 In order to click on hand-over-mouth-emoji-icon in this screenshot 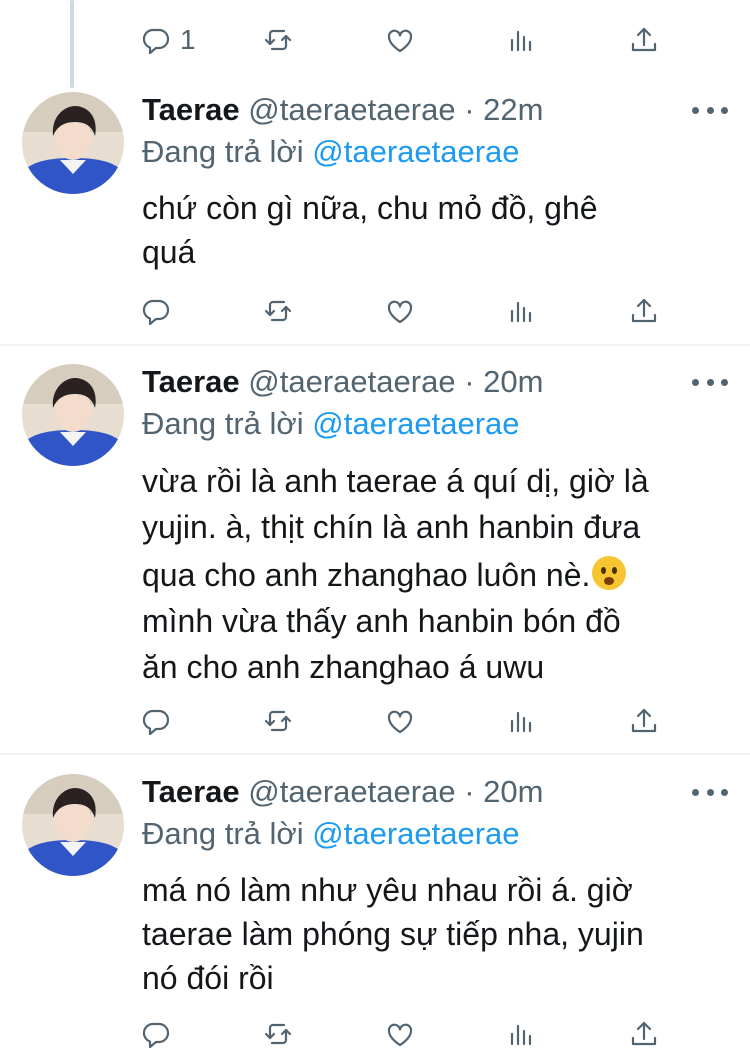, I will do `click(609, 573)`.